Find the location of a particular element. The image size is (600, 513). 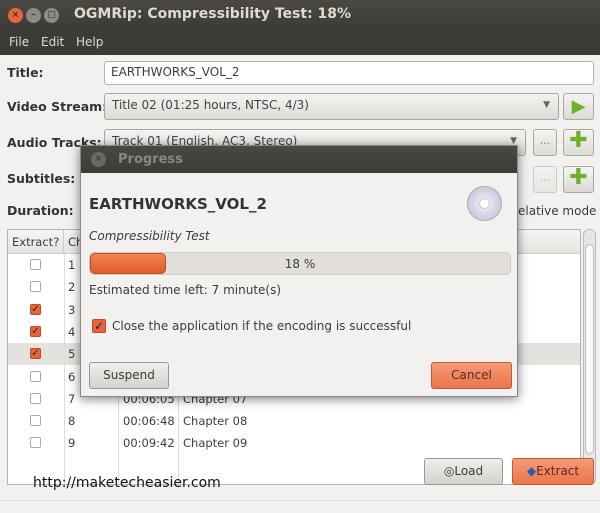

chapter-number: 8 is located at coordinates (72, 421).